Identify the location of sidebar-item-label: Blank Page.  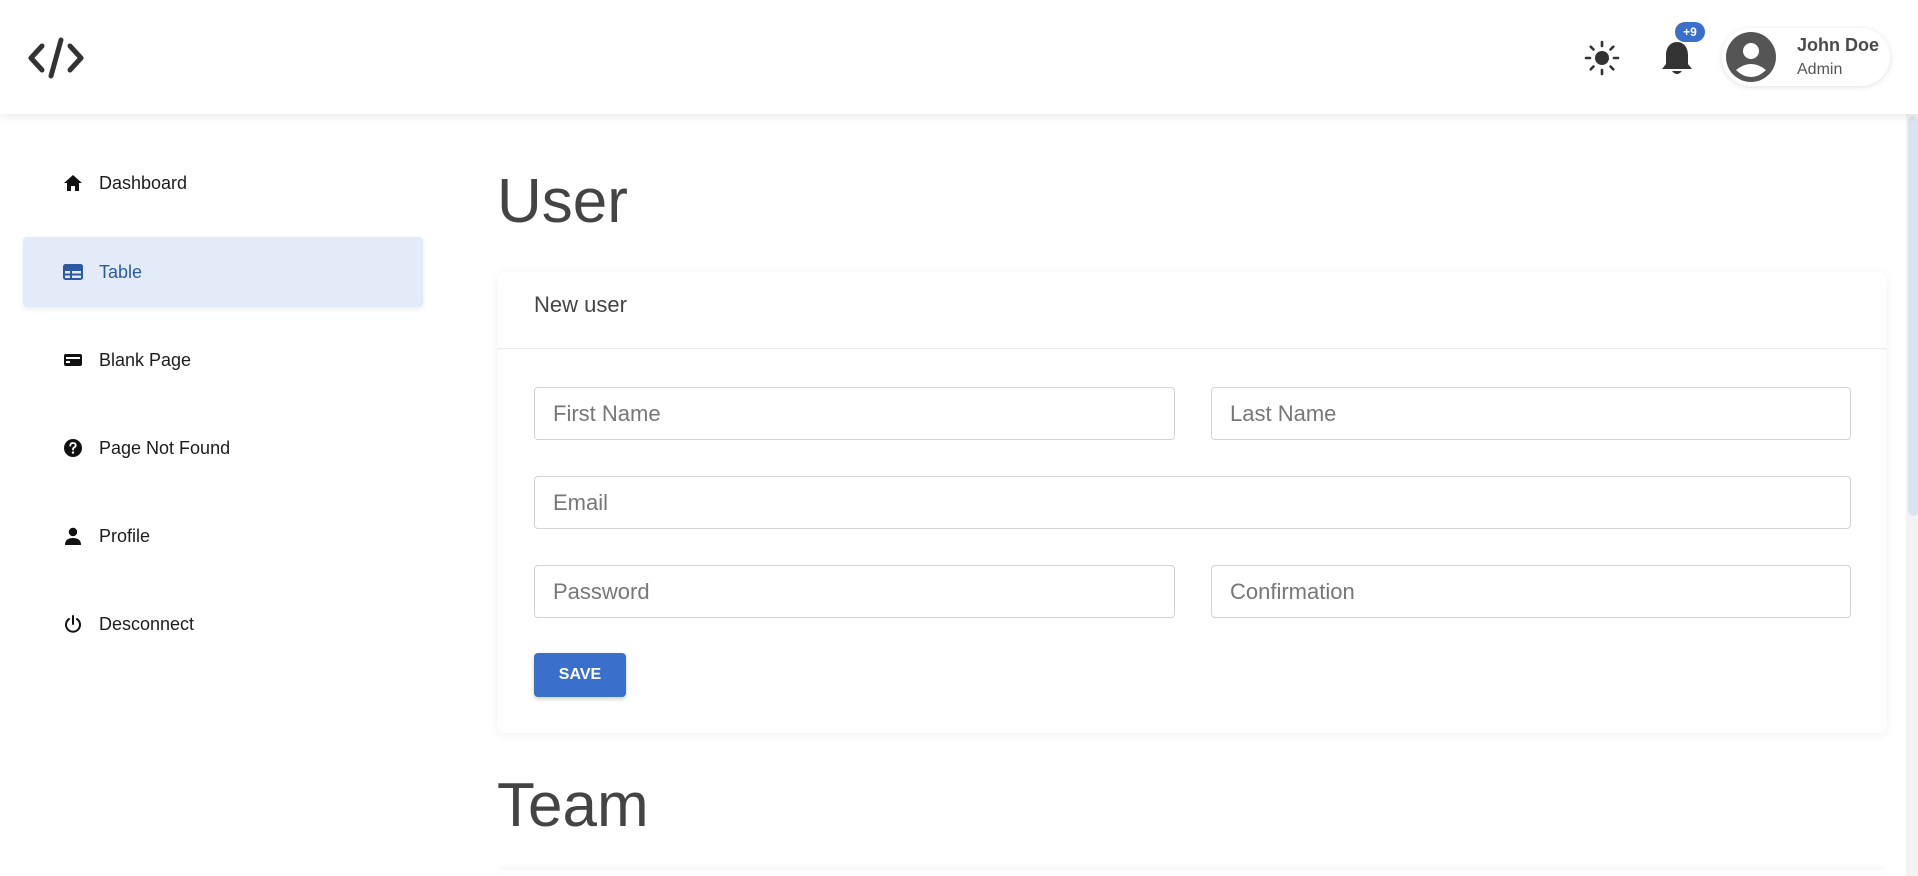
(145, 359).